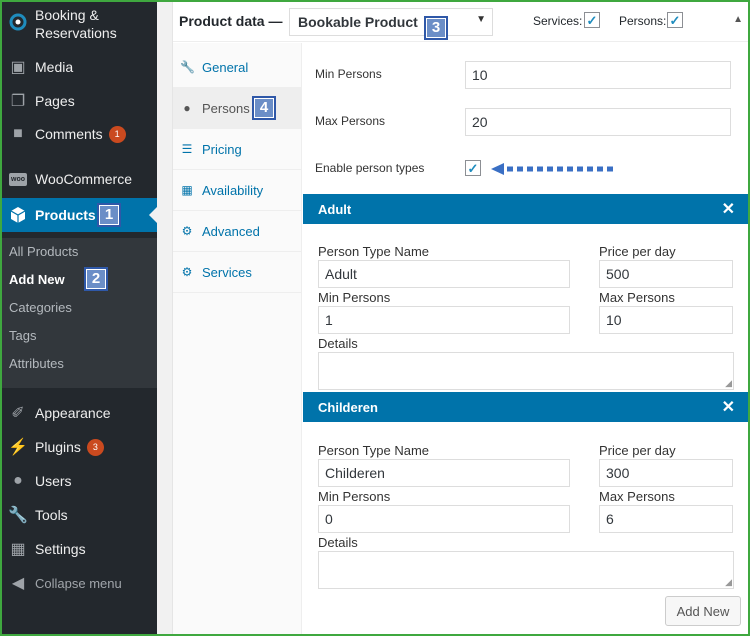 This screenshot has width=750, height=636. Describe the element at coordinates (444, 274) in the screenshot. I see `person-type-name-input: Adult` at that location.